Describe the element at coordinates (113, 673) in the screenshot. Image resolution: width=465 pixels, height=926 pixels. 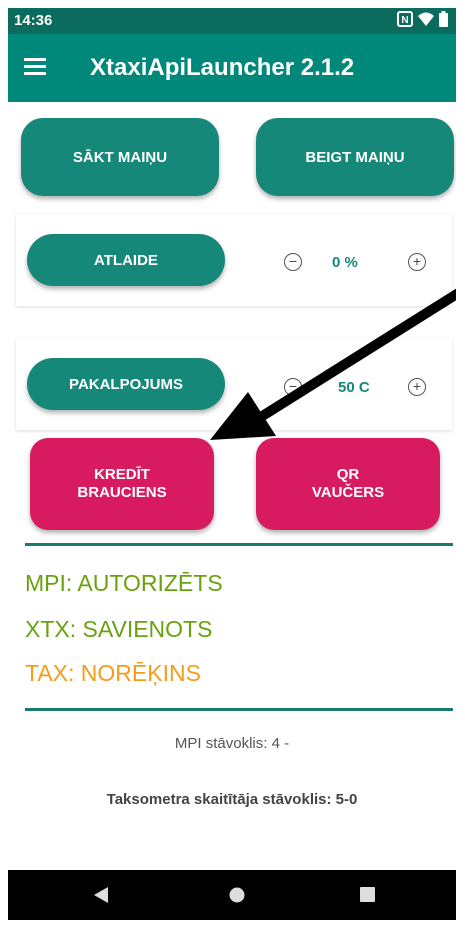
I see `tax-status: TAX: NORĒĶINS` at that location.